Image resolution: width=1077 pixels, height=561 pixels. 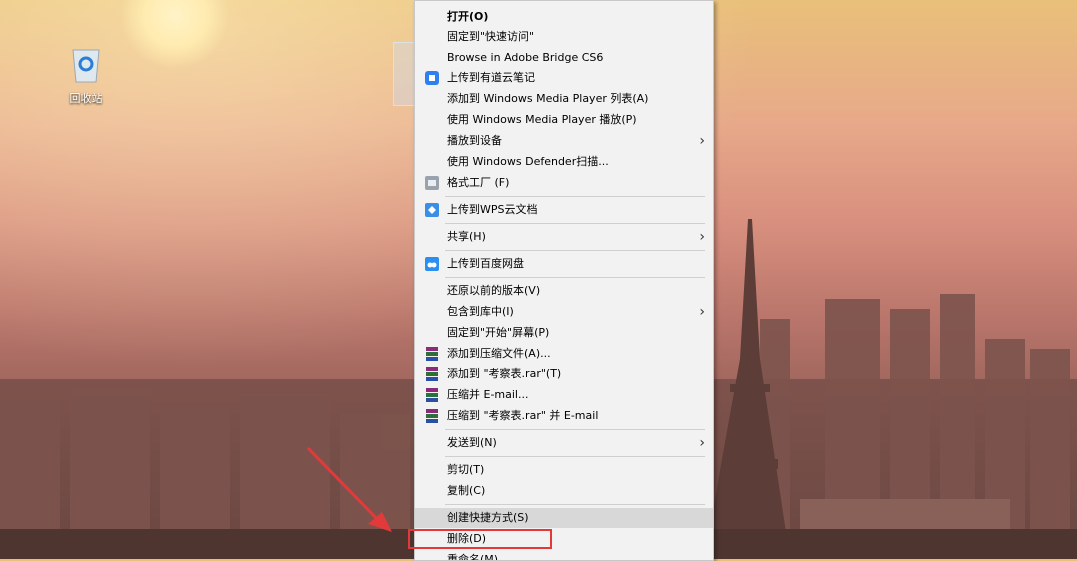 What do you see at coordinates (349, 489) in the screenshot?
I see `pointer-arrow-annotation` at bounding box center [349, 489].